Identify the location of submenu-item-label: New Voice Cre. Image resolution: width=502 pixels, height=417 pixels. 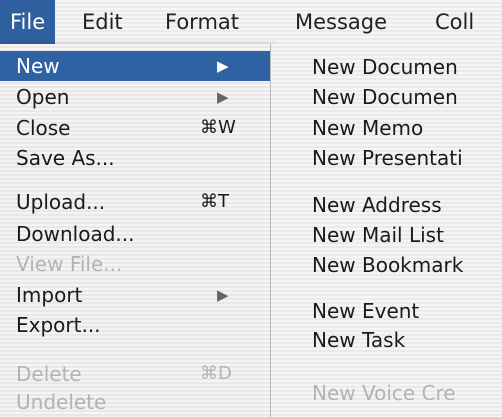
(384, 393).